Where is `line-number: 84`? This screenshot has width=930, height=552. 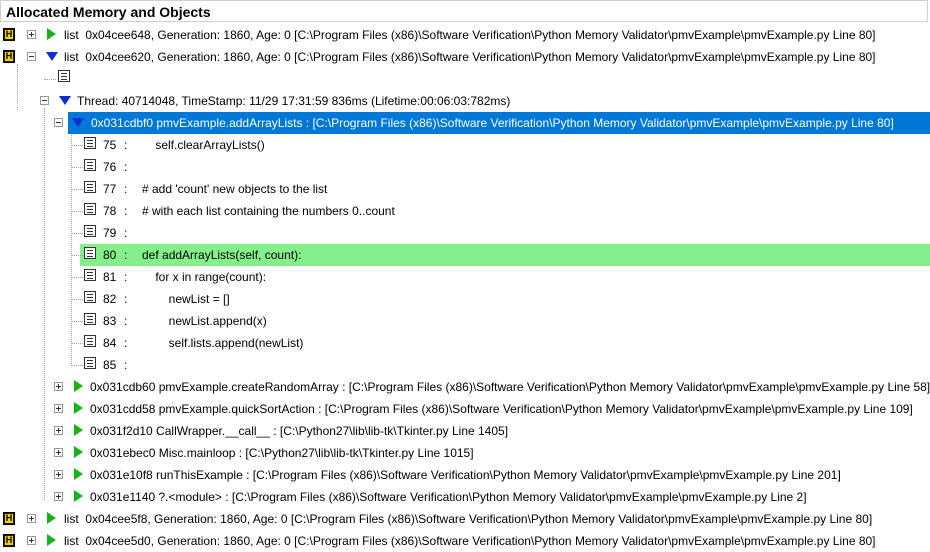
line-number: 84 is located at coordinates (110, 343).